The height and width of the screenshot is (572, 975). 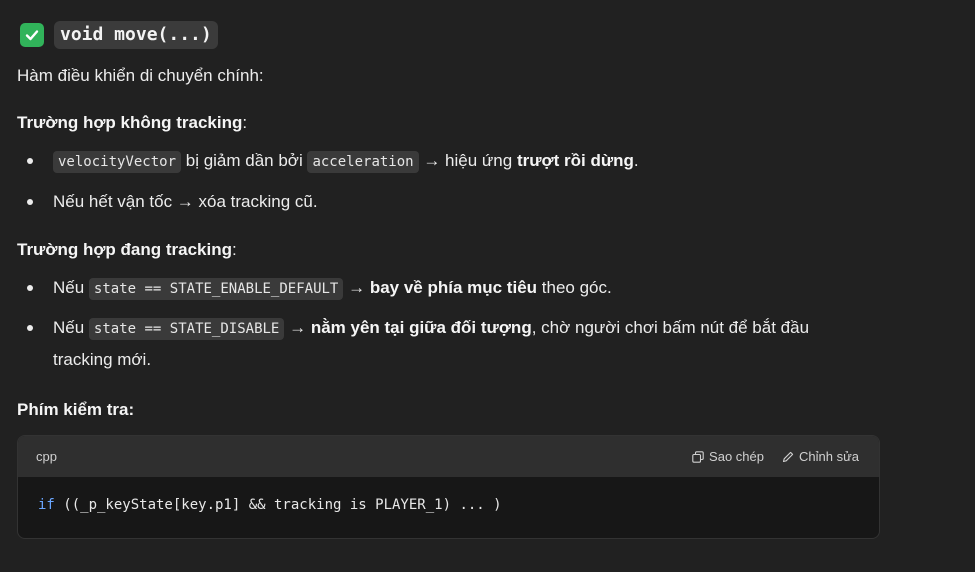 What do you see at coordinates (828, 456) in the screenshot?
I see `edit-code-label: Chỉnh sửa` at bounding box center [828, 456].